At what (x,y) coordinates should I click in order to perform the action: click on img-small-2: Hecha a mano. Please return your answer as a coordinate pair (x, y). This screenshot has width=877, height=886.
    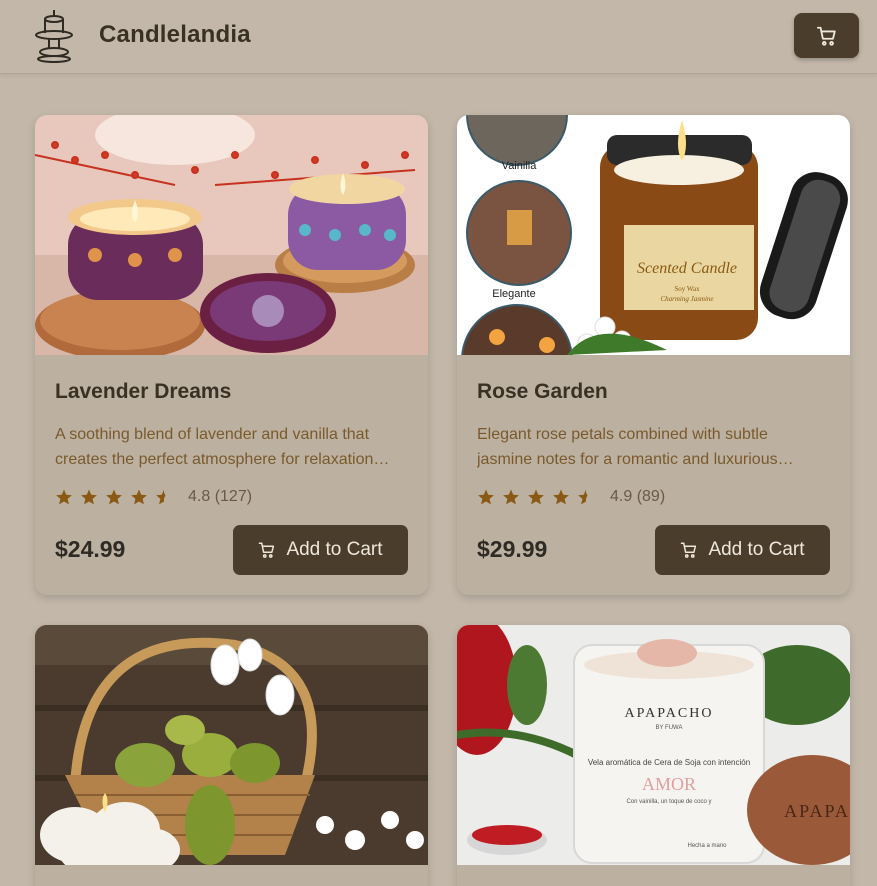
    Looking at the image, I should click on (707, 846).